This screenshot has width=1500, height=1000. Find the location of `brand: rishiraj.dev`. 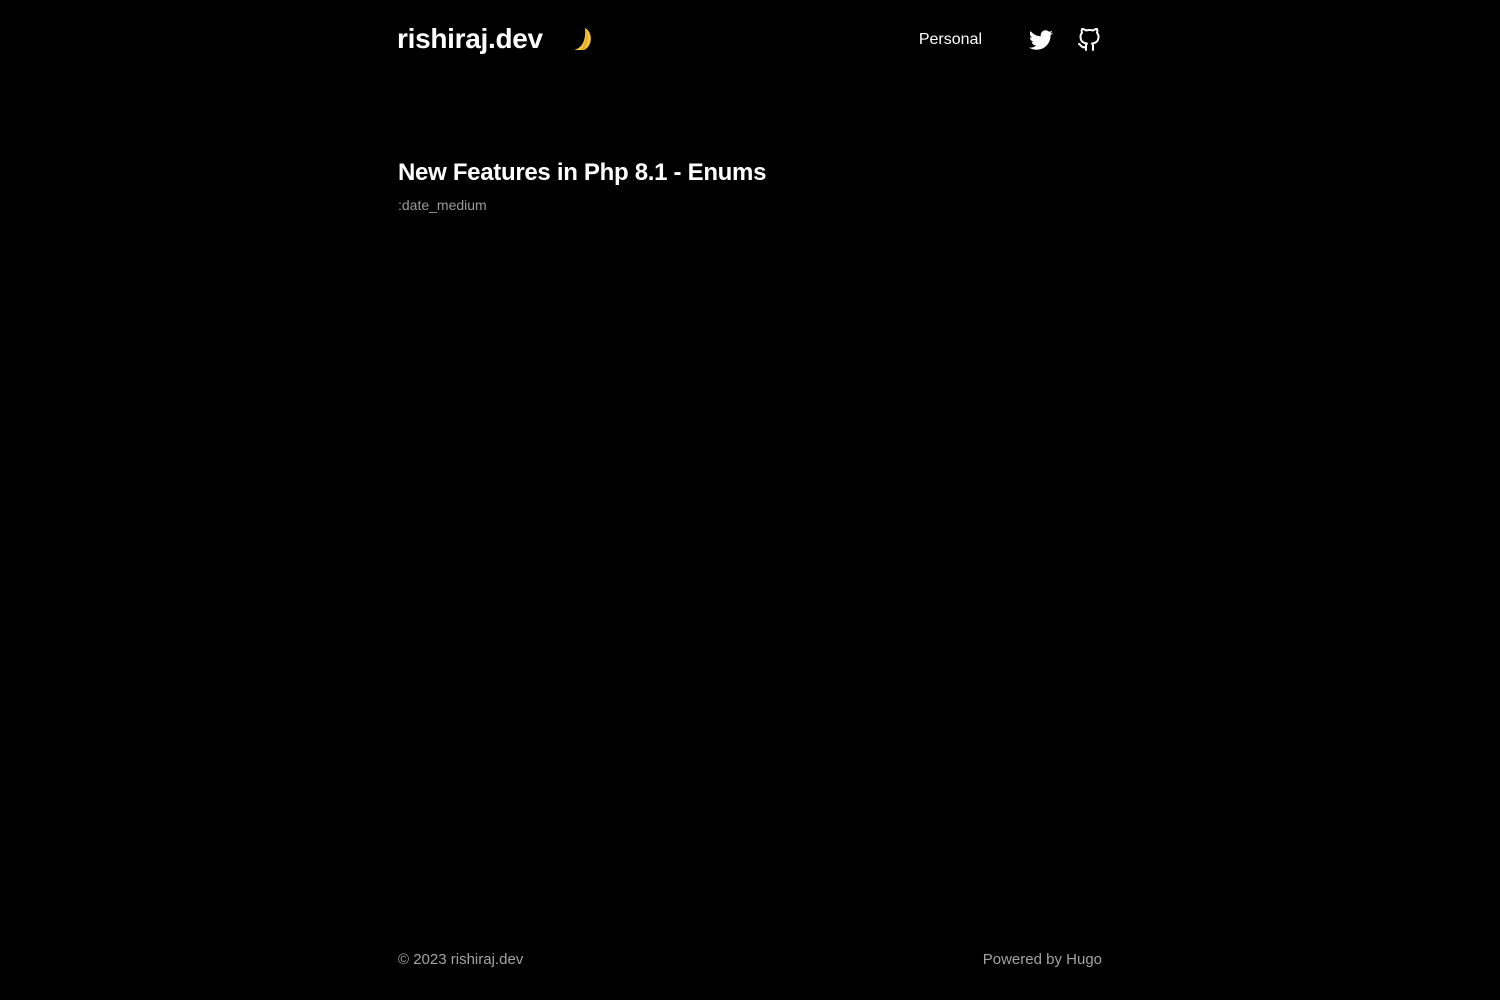

brand: rishiraj.dev is located at coordinates (496, 39).